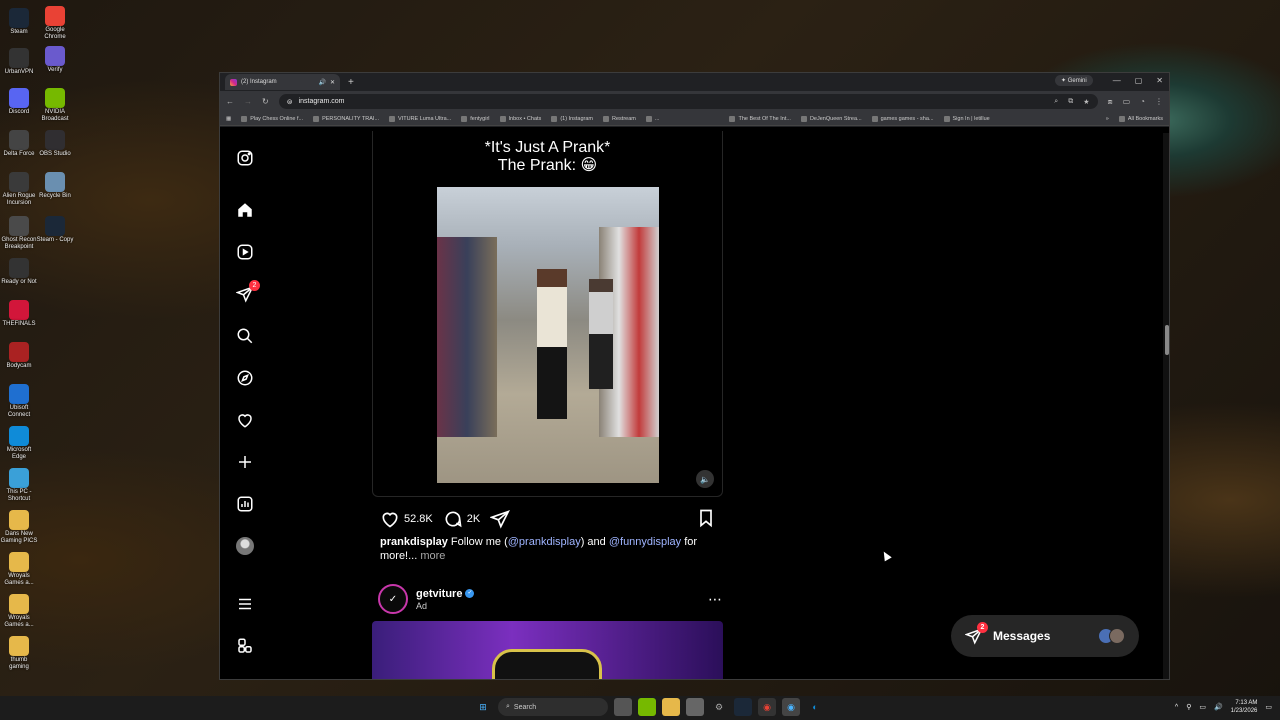 The width and height of the screenshot is (1280, 720). Describe the element at coordinates (619, 118) in the screenshot. I see `bookmark-item: Restream` at that location.